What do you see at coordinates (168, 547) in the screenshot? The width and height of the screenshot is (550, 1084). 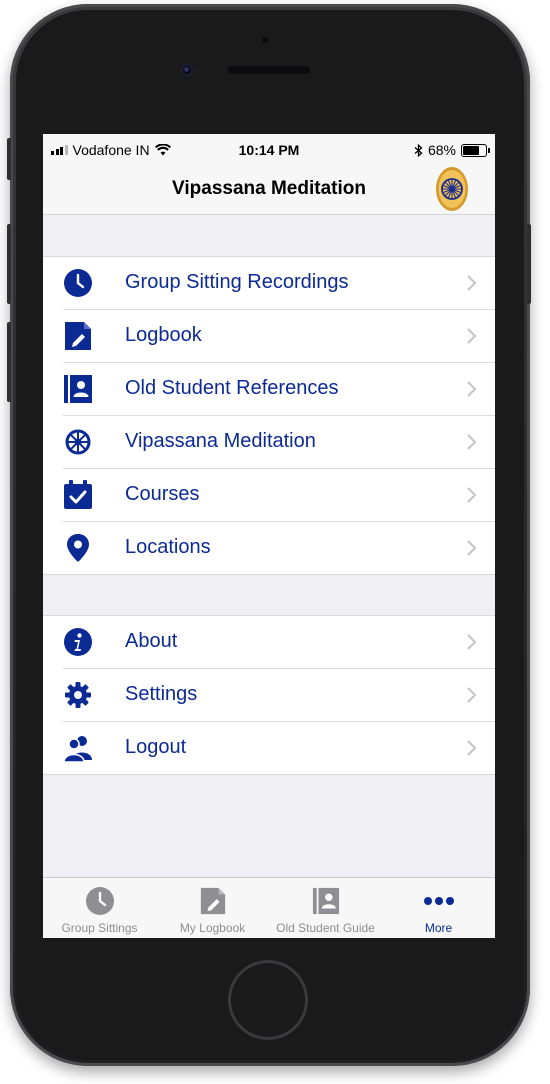 I see `menu-item-label: Locations` at bounding box center [168, 547].